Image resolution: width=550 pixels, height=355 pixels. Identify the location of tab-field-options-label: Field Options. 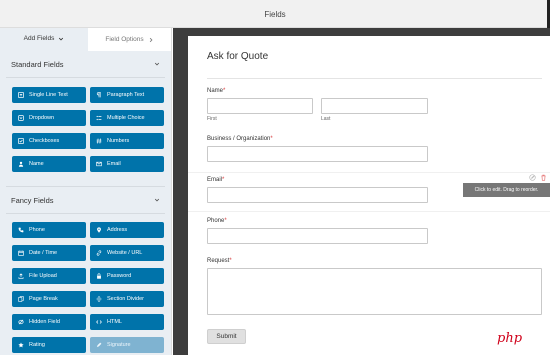
(124, 39).